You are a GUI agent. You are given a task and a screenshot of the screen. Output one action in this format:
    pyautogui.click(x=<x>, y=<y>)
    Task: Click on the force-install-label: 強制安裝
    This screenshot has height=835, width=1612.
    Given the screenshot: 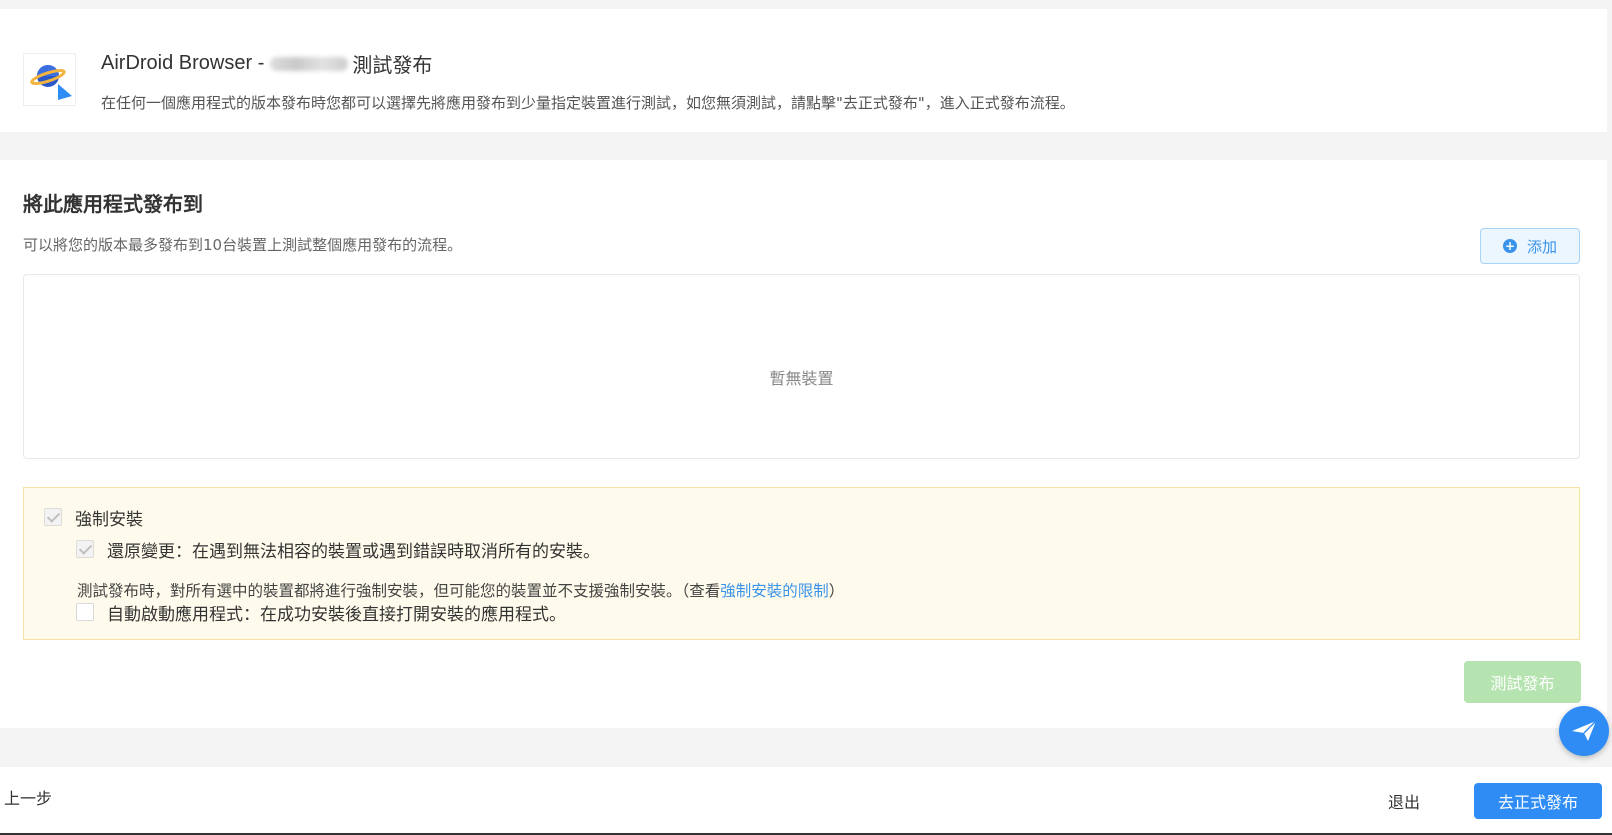 What is the action you would take?
    pyautogui.click(x=109, y=520)
    